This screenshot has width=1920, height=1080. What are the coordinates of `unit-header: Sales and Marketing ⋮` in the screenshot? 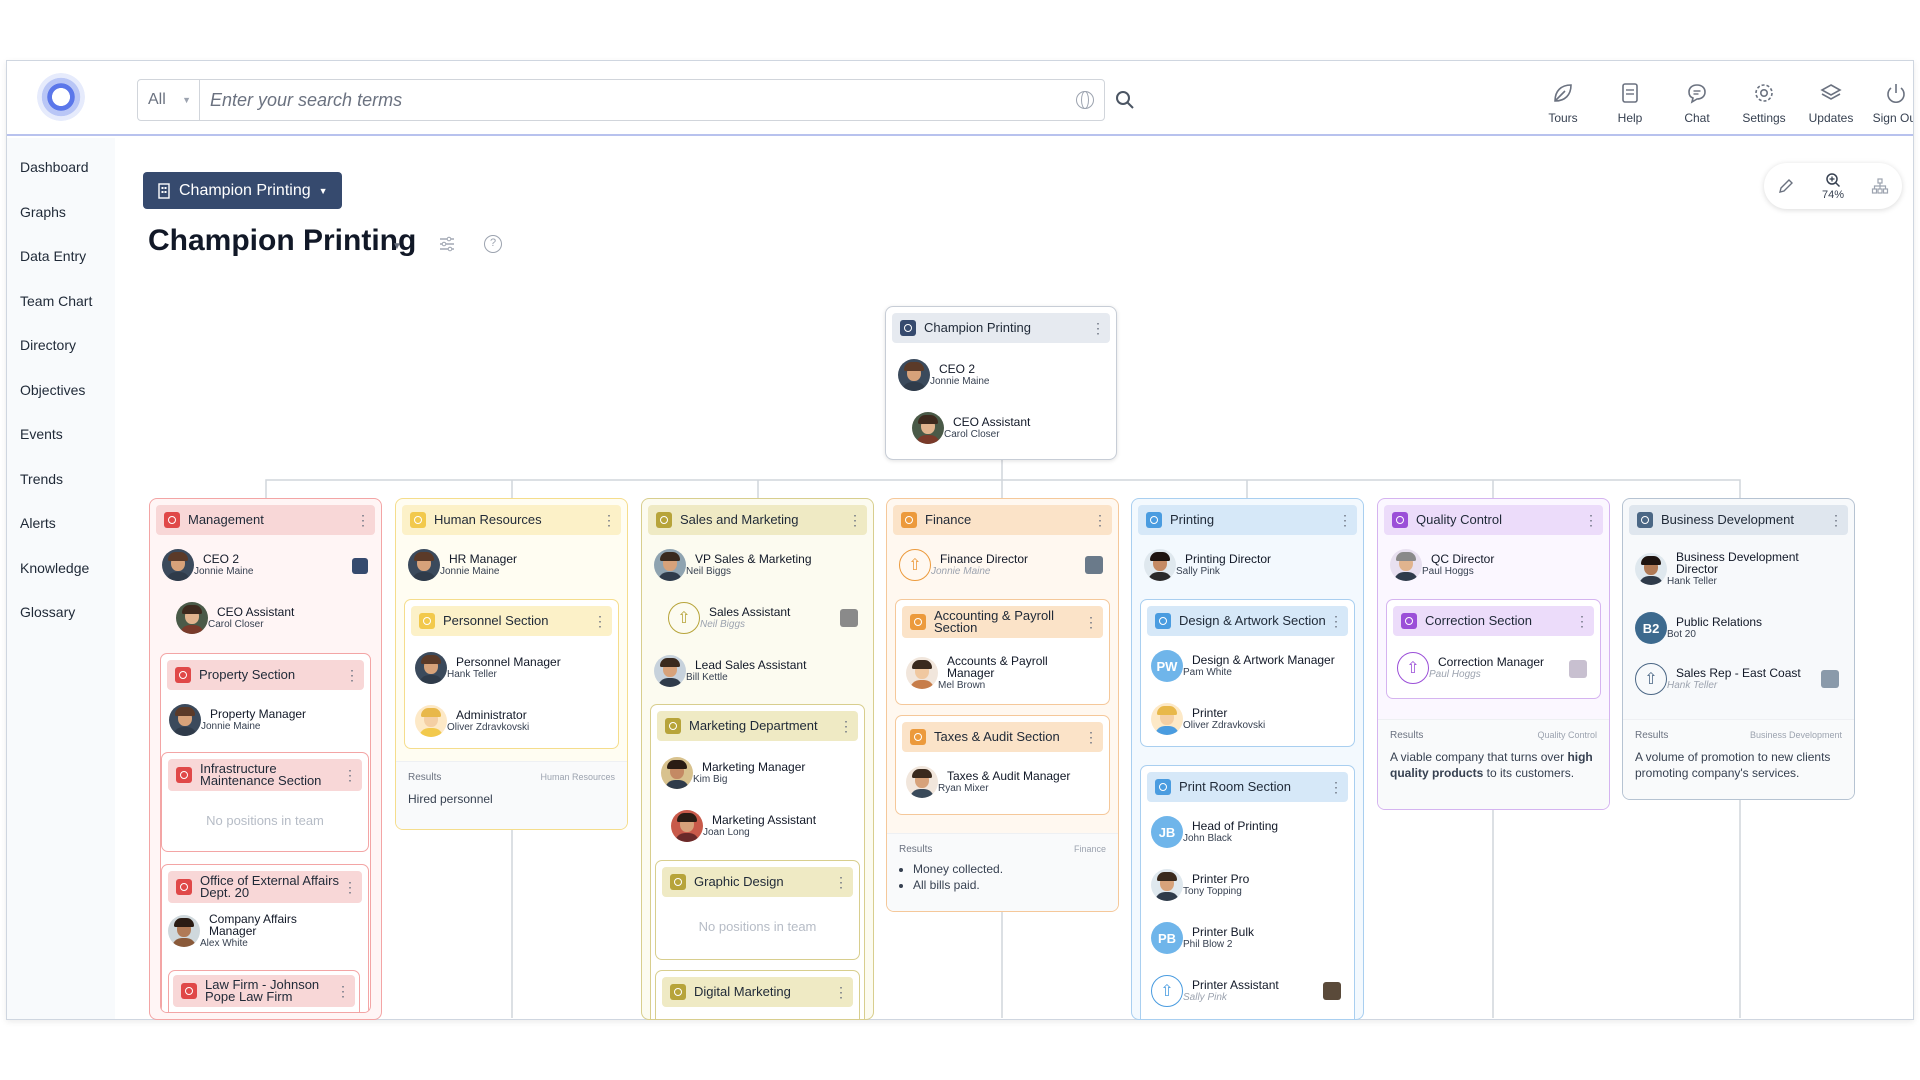 It's located at (757, 520).